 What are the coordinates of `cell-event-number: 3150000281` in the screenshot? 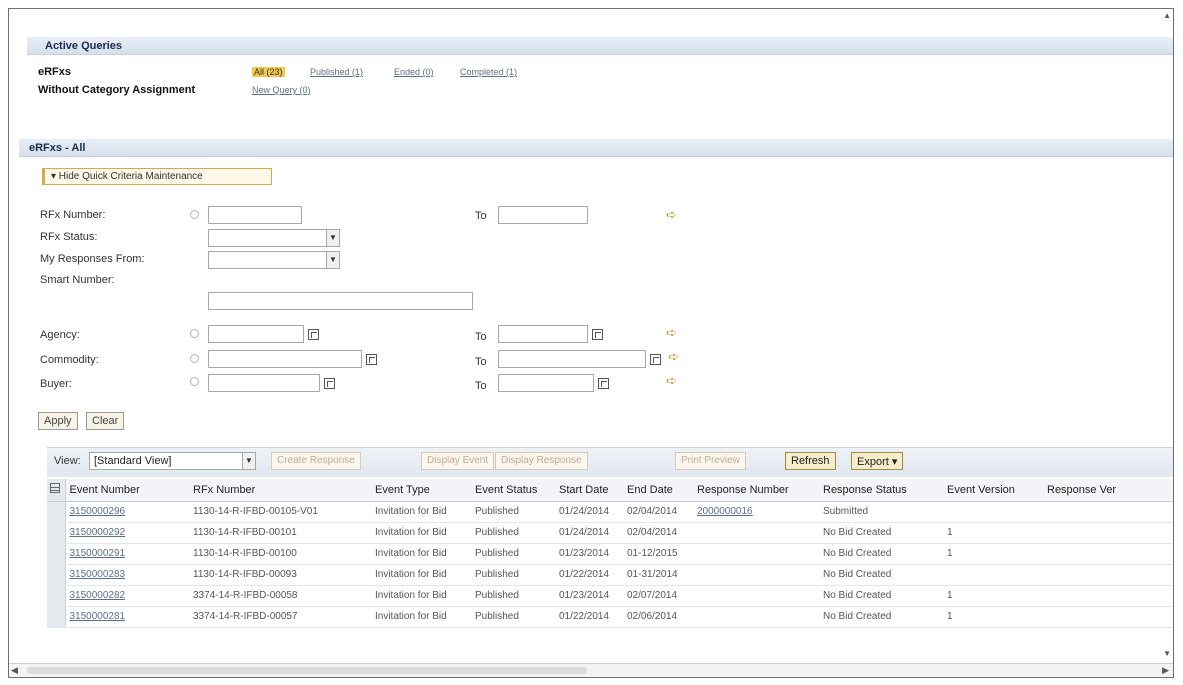 It's located at (127, 617).